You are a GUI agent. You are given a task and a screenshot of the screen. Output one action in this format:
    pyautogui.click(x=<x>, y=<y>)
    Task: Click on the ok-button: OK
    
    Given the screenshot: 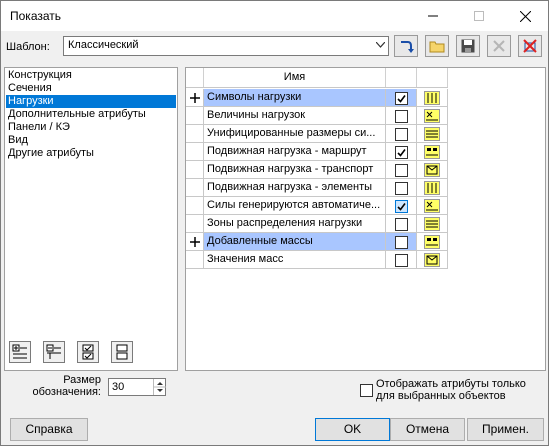 What is the action you would take?
    pyautogui.click(x=352, y=429)
    